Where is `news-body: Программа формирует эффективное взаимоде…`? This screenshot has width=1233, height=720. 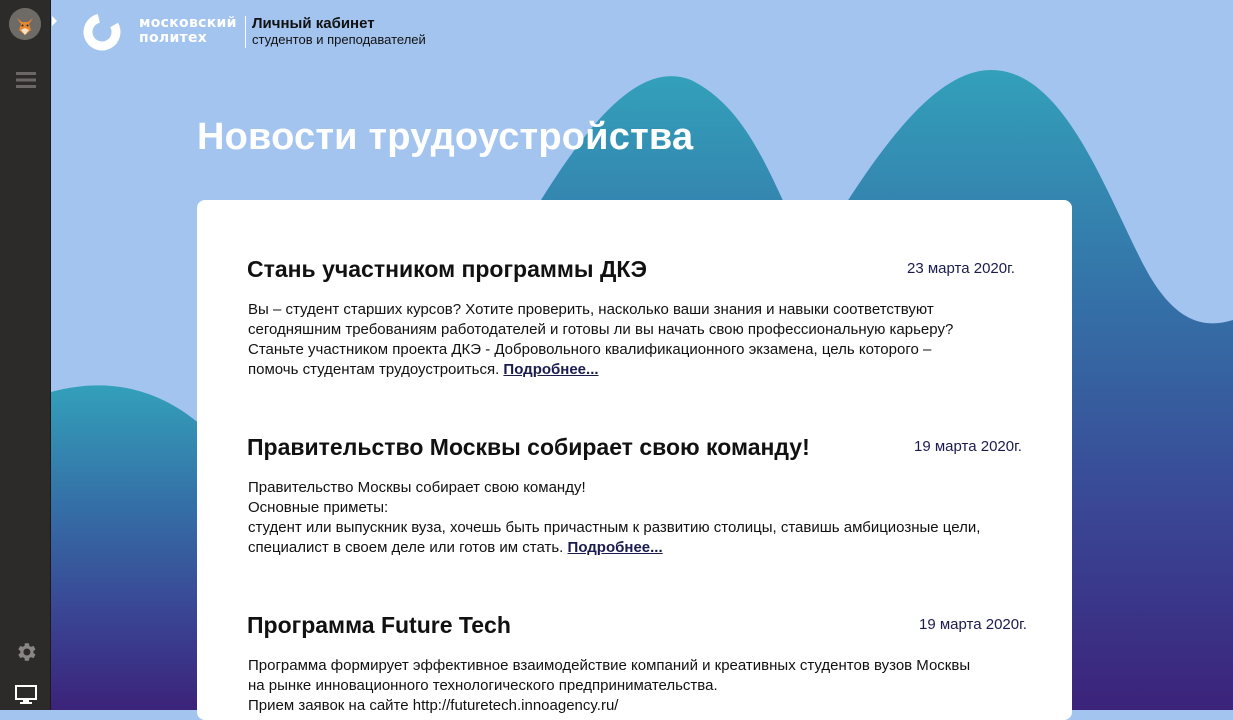
news-body: Программа формирует эффективное взаимоде… is located at coordinates (628, 686).